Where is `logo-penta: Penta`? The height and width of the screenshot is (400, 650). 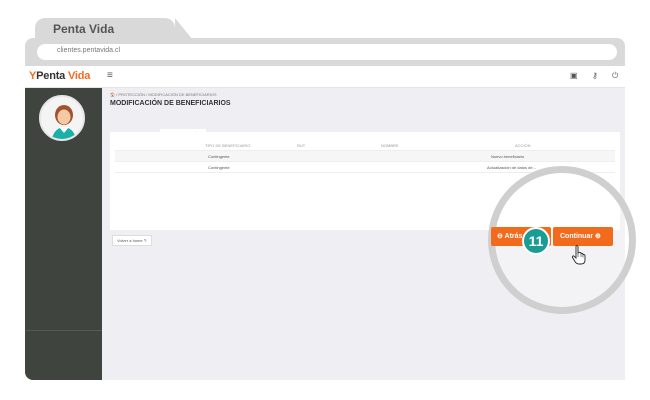
logo-penta: Penta is located at coordinates (51, 76).